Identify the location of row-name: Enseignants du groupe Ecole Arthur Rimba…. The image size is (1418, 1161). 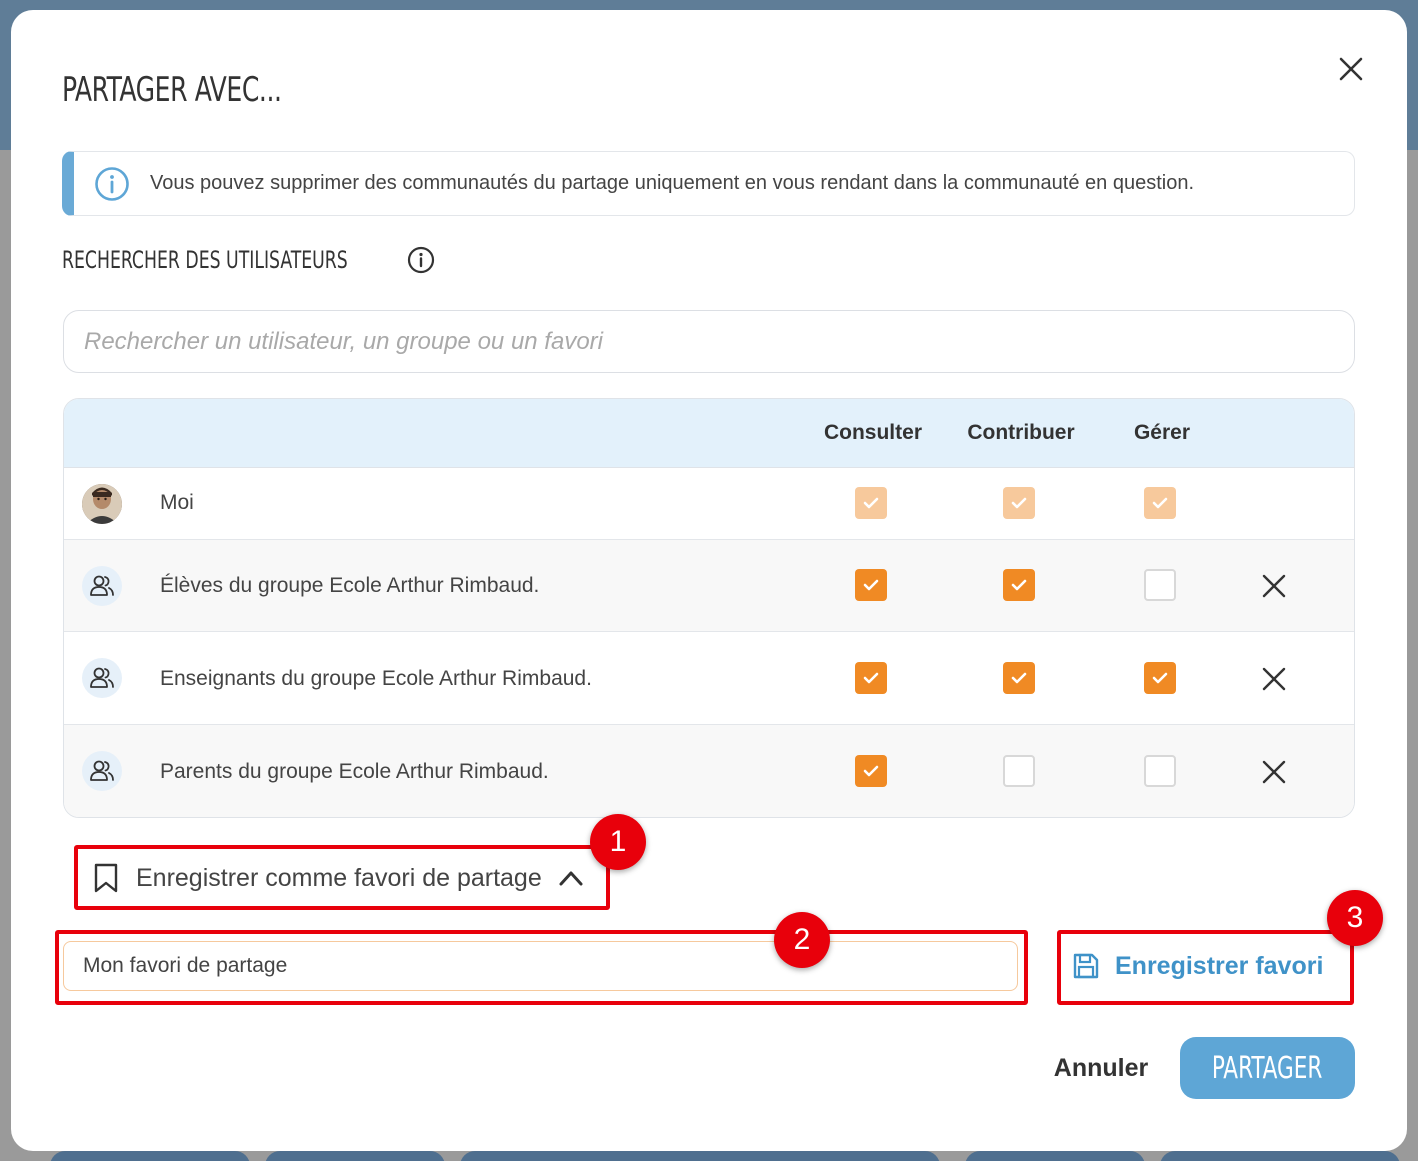
(376, 678).